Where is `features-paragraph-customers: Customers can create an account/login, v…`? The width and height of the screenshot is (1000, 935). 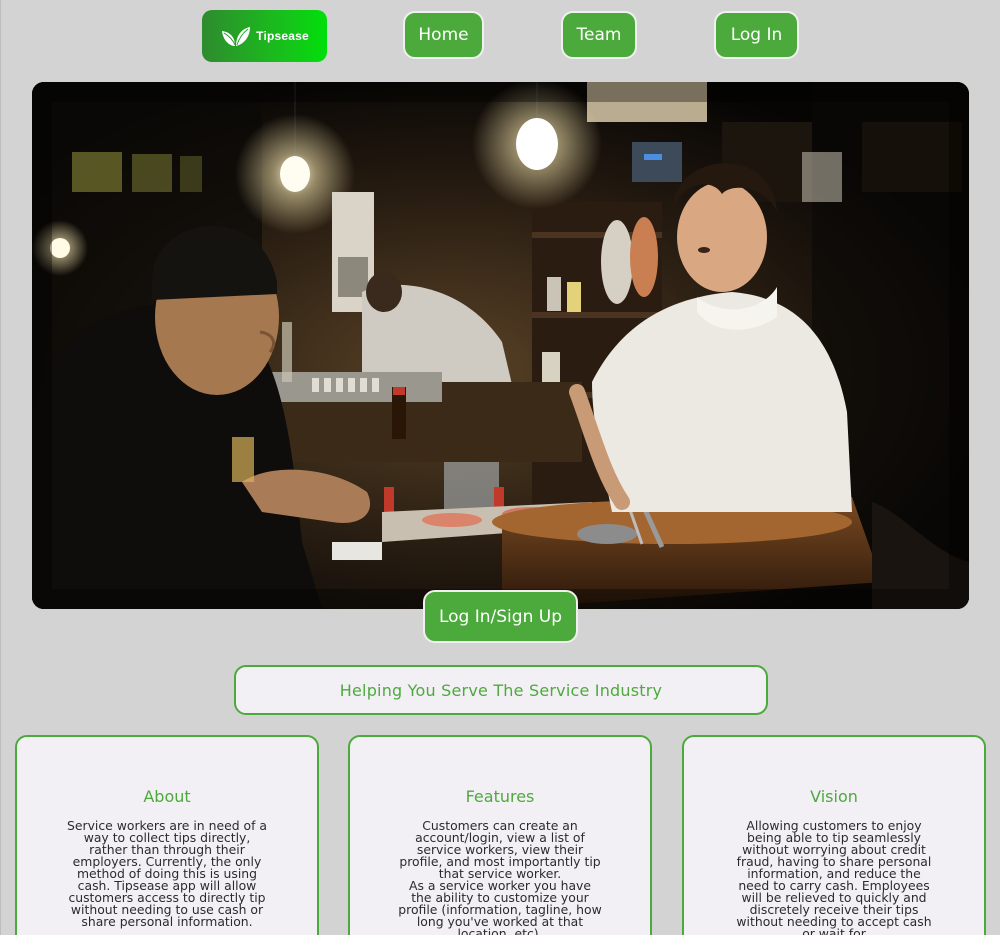
features-paragraph-customers: Customers can create an account/login, v… is located at coordinates (500, 849).